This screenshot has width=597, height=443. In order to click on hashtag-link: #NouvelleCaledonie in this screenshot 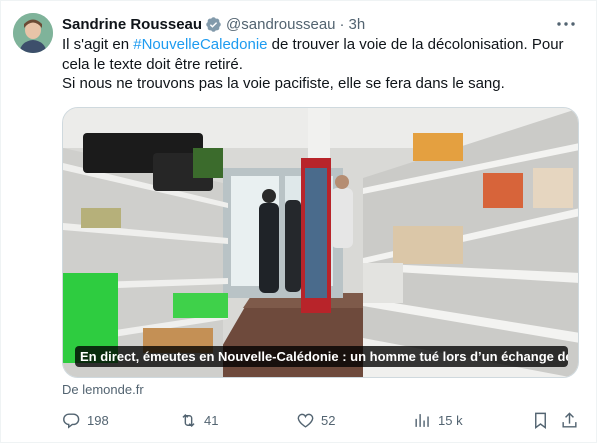, I will do `click(200, 44)`.